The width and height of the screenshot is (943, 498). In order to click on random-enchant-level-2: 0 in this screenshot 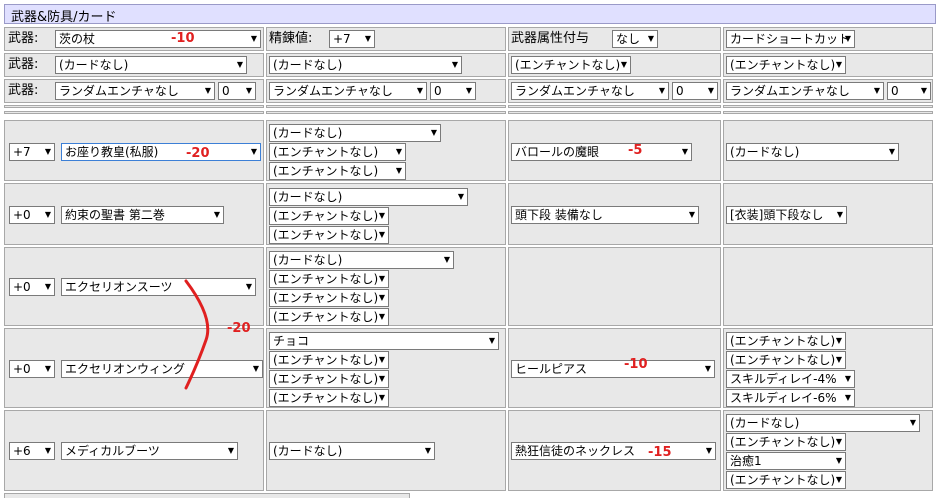, I will do `click(453, 91)`.